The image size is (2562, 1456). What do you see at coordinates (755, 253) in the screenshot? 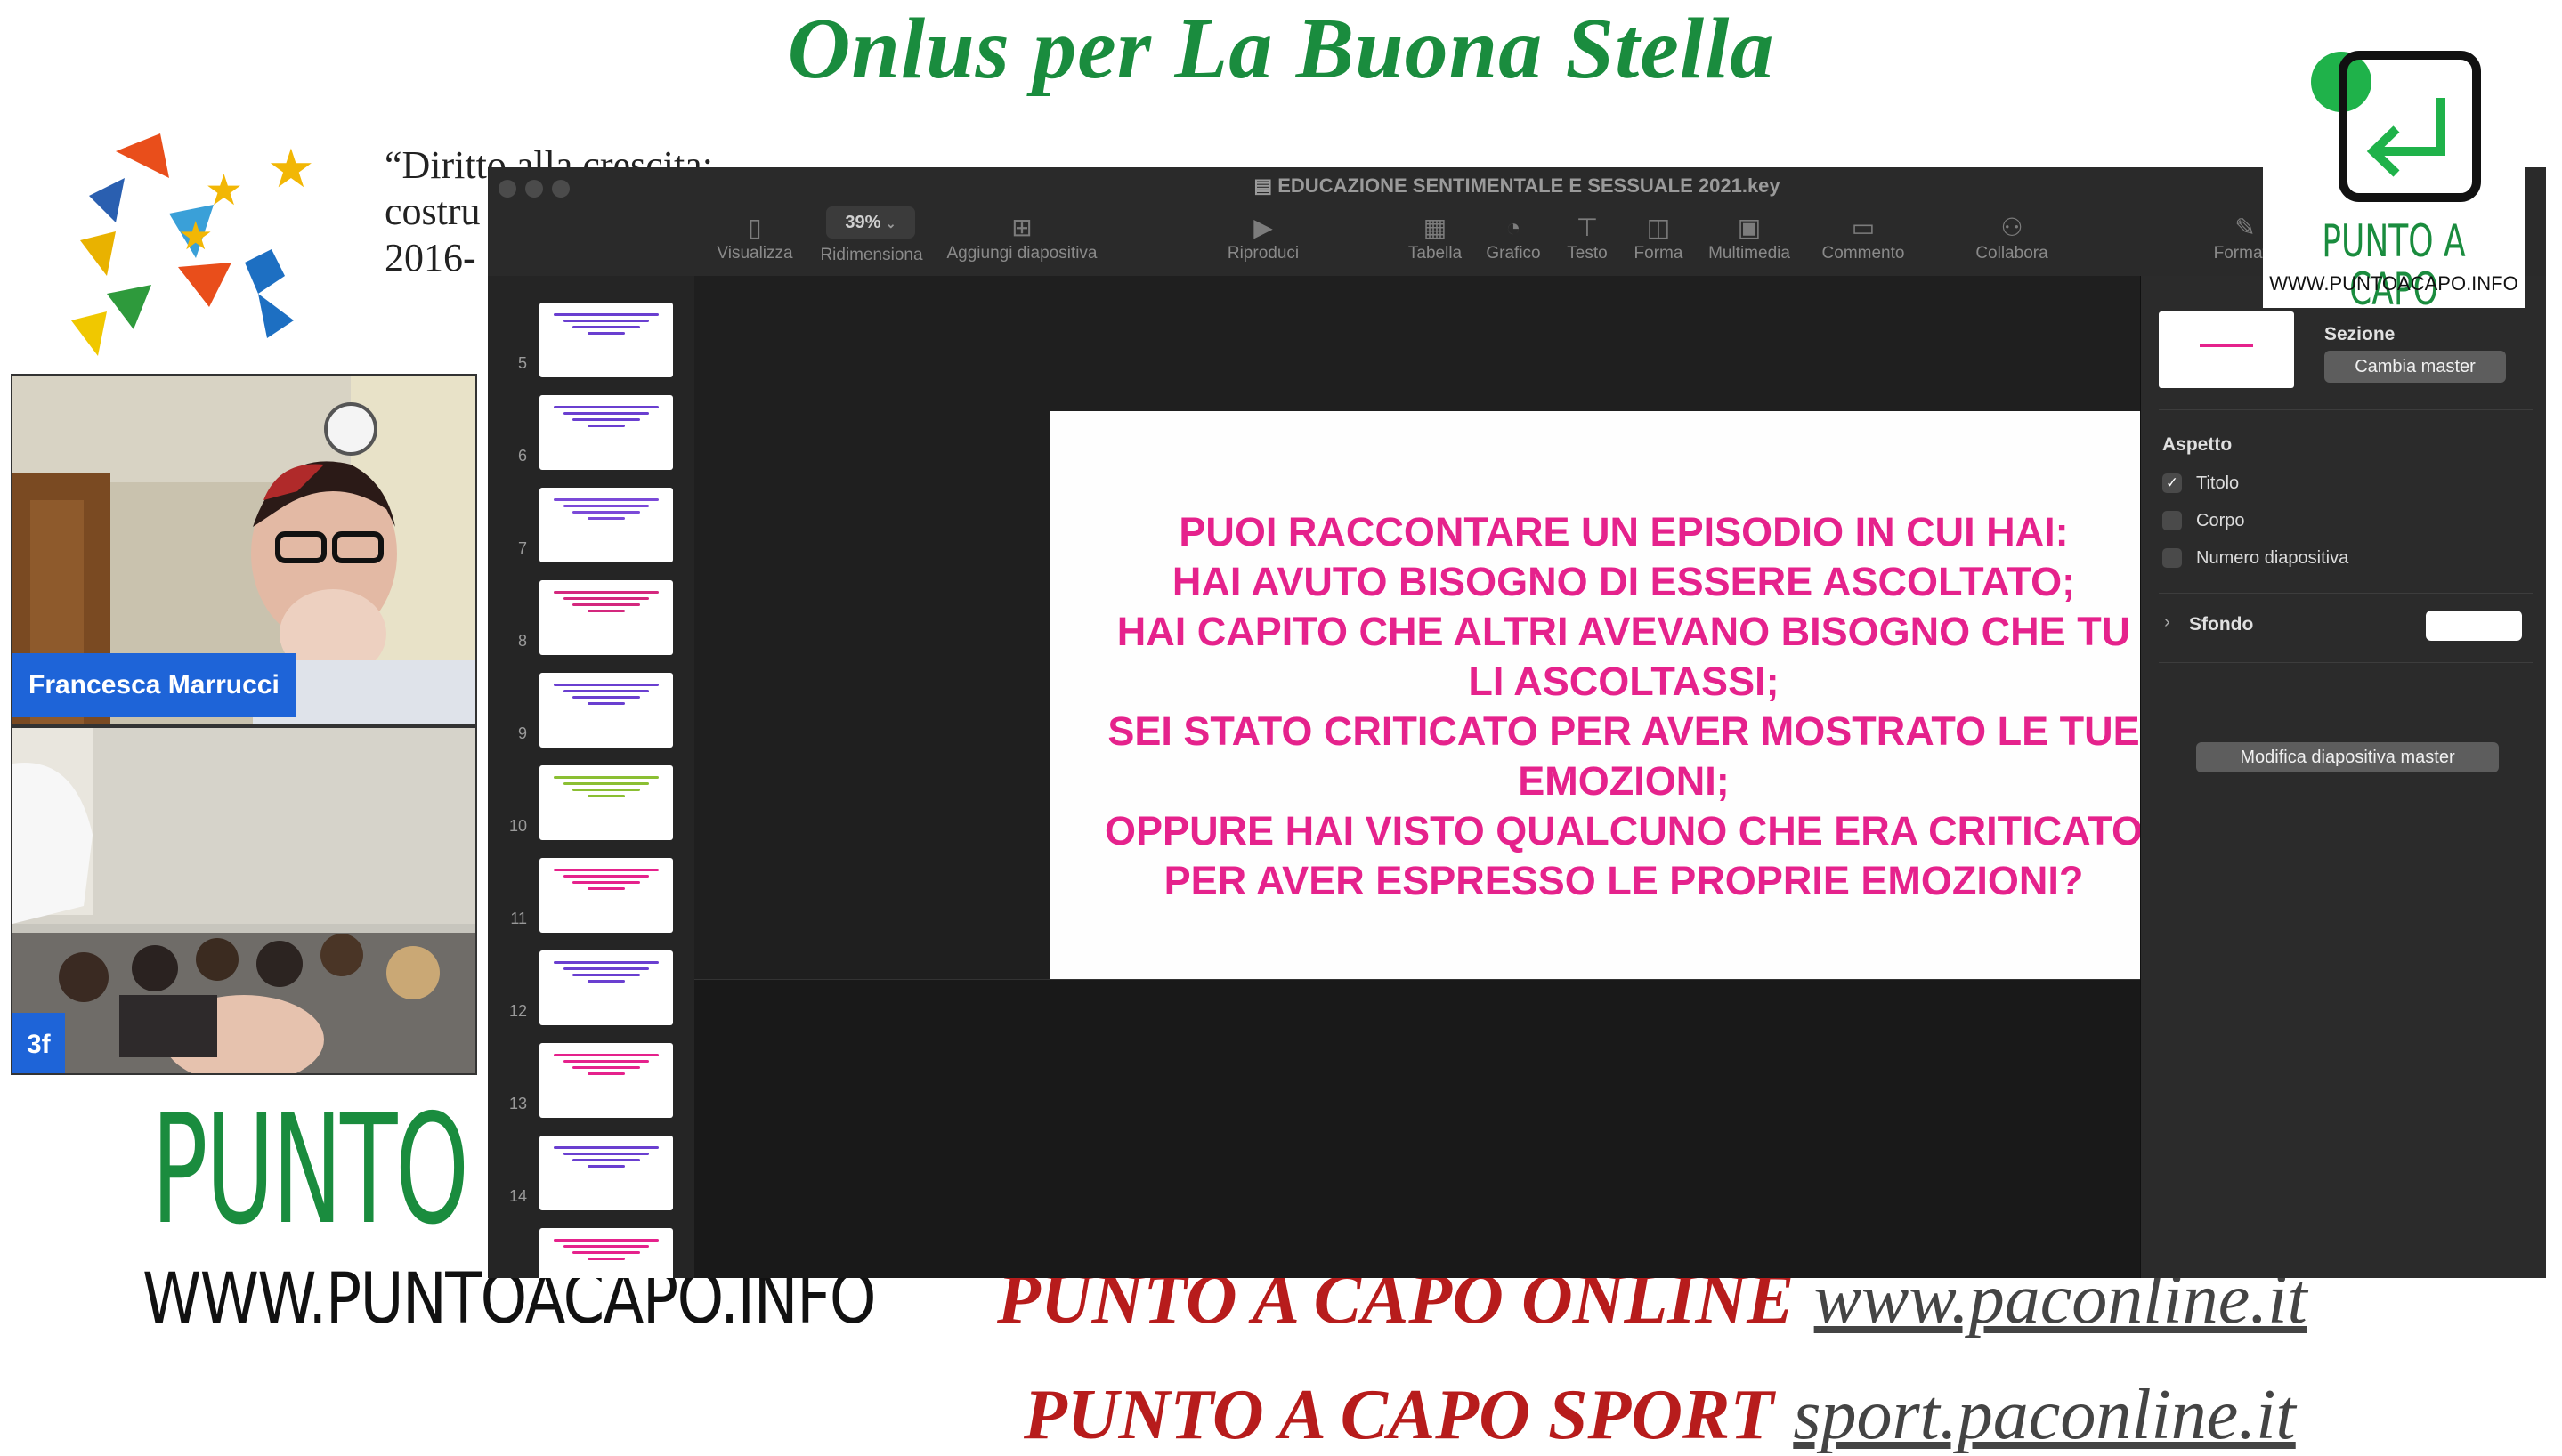
I see `view-label: Visualizza` at bounding box center [755, 253].